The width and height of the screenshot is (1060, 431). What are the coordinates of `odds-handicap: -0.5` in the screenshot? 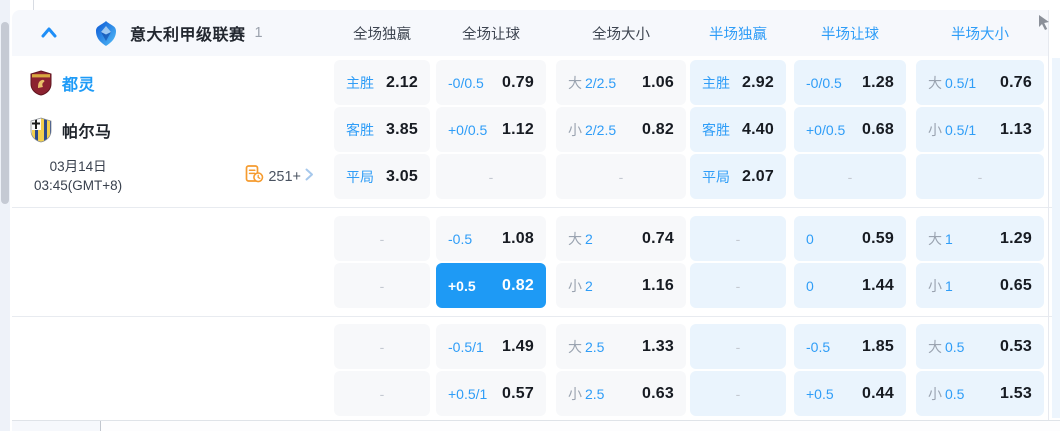 It's located at (460, 238).